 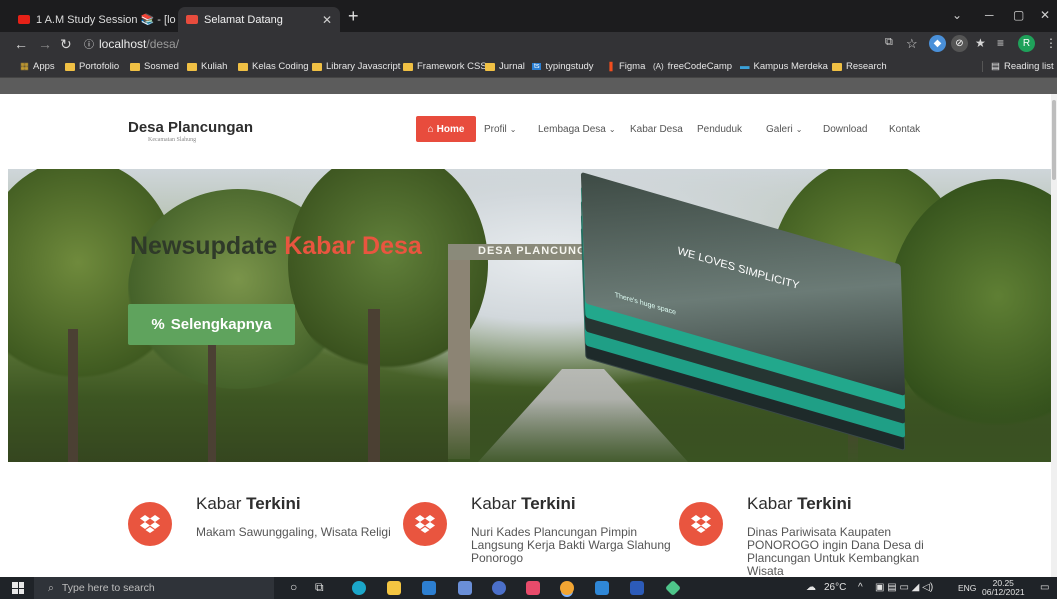 I want to click on home-icon: ⌂, so click(x=430, y=129).